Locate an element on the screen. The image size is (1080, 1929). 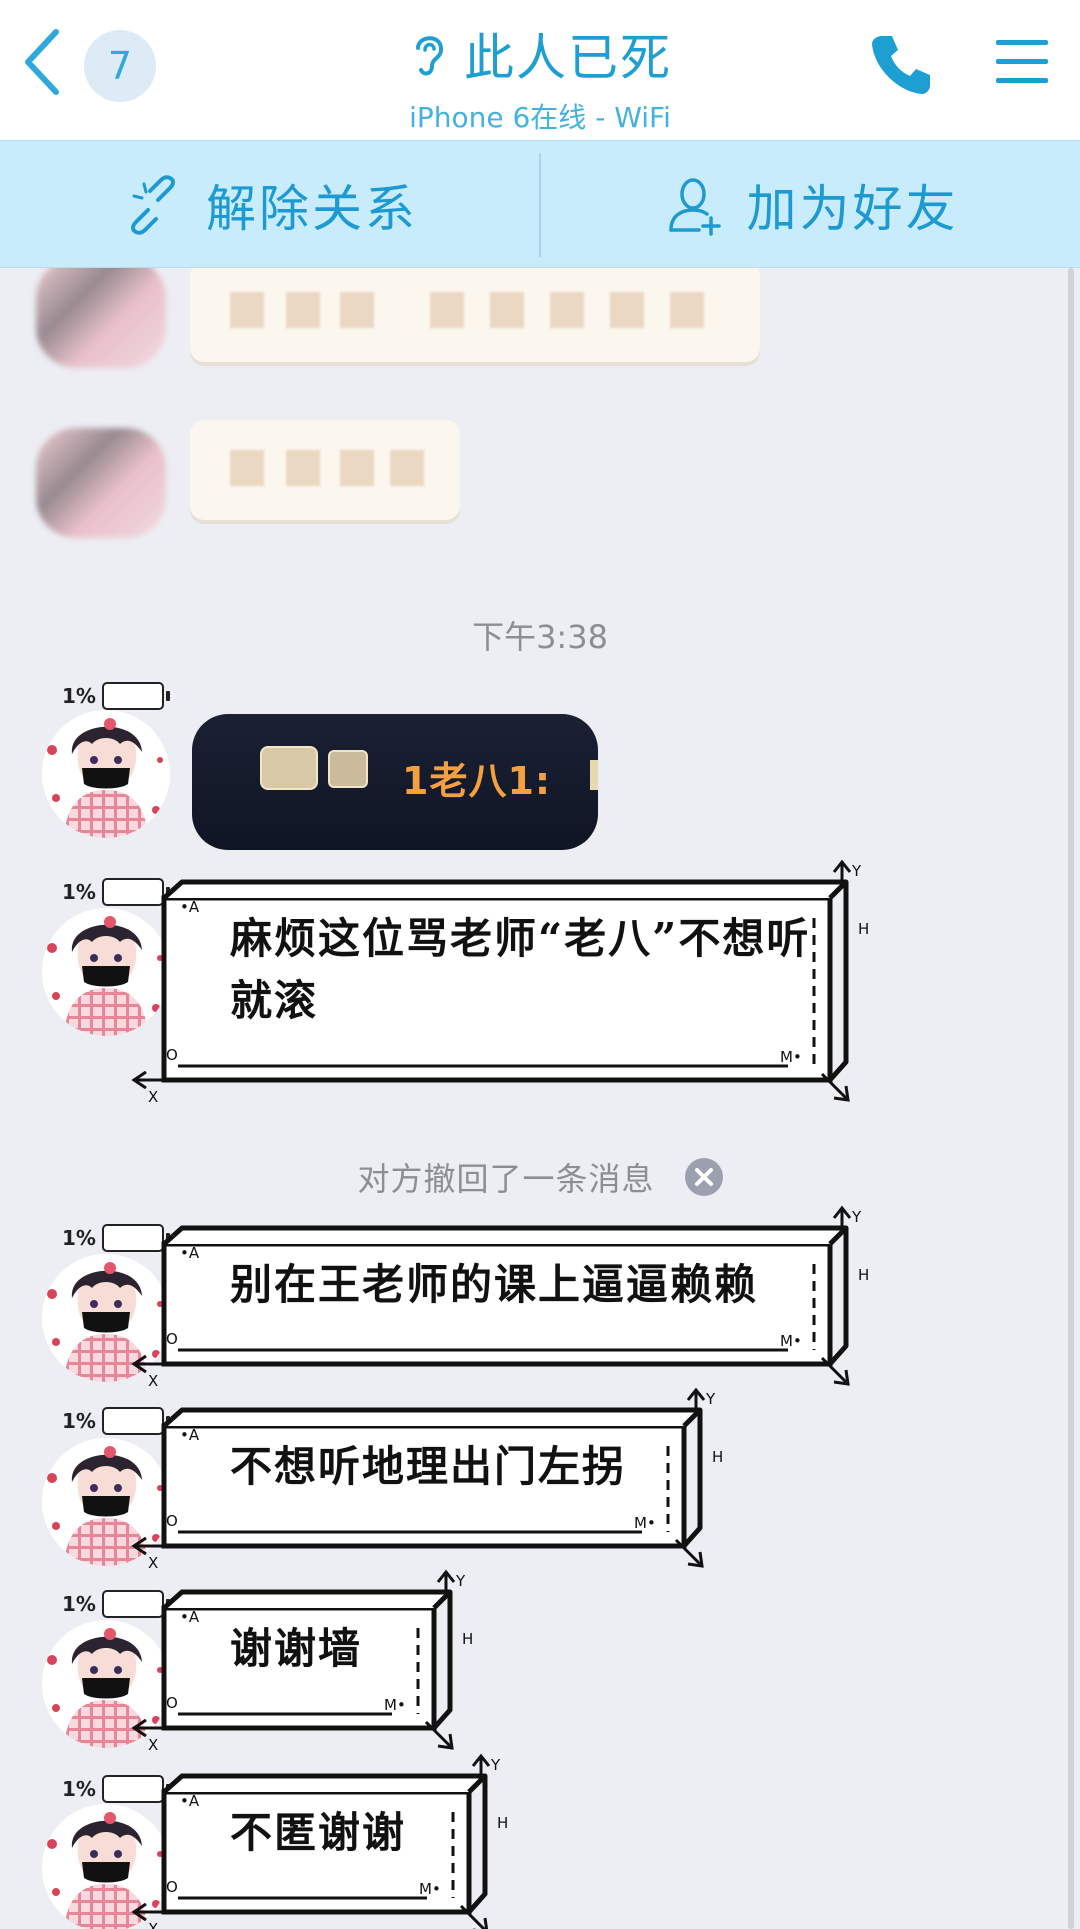
broken-link-icon is located at coordinates (153, 205).